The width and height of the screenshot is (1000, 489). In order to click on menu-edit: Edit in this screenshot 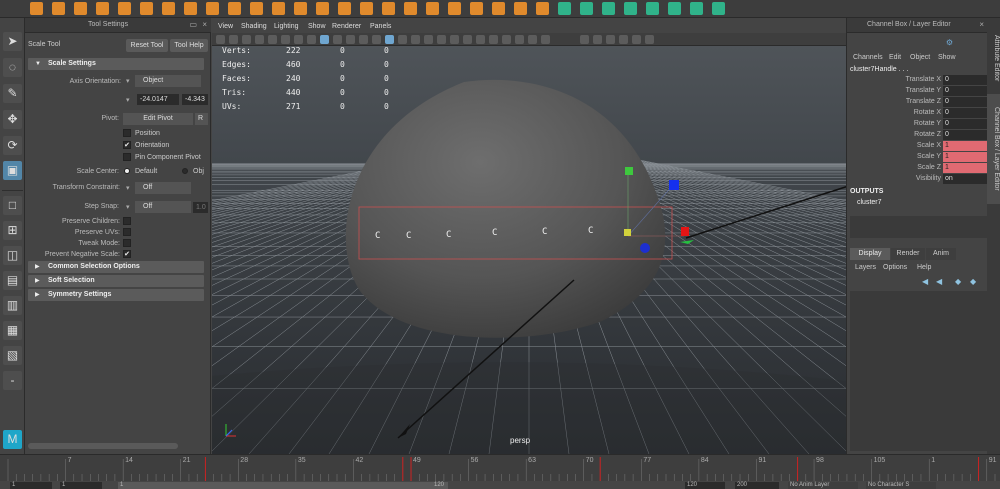, I will do `click(895, 57)`.